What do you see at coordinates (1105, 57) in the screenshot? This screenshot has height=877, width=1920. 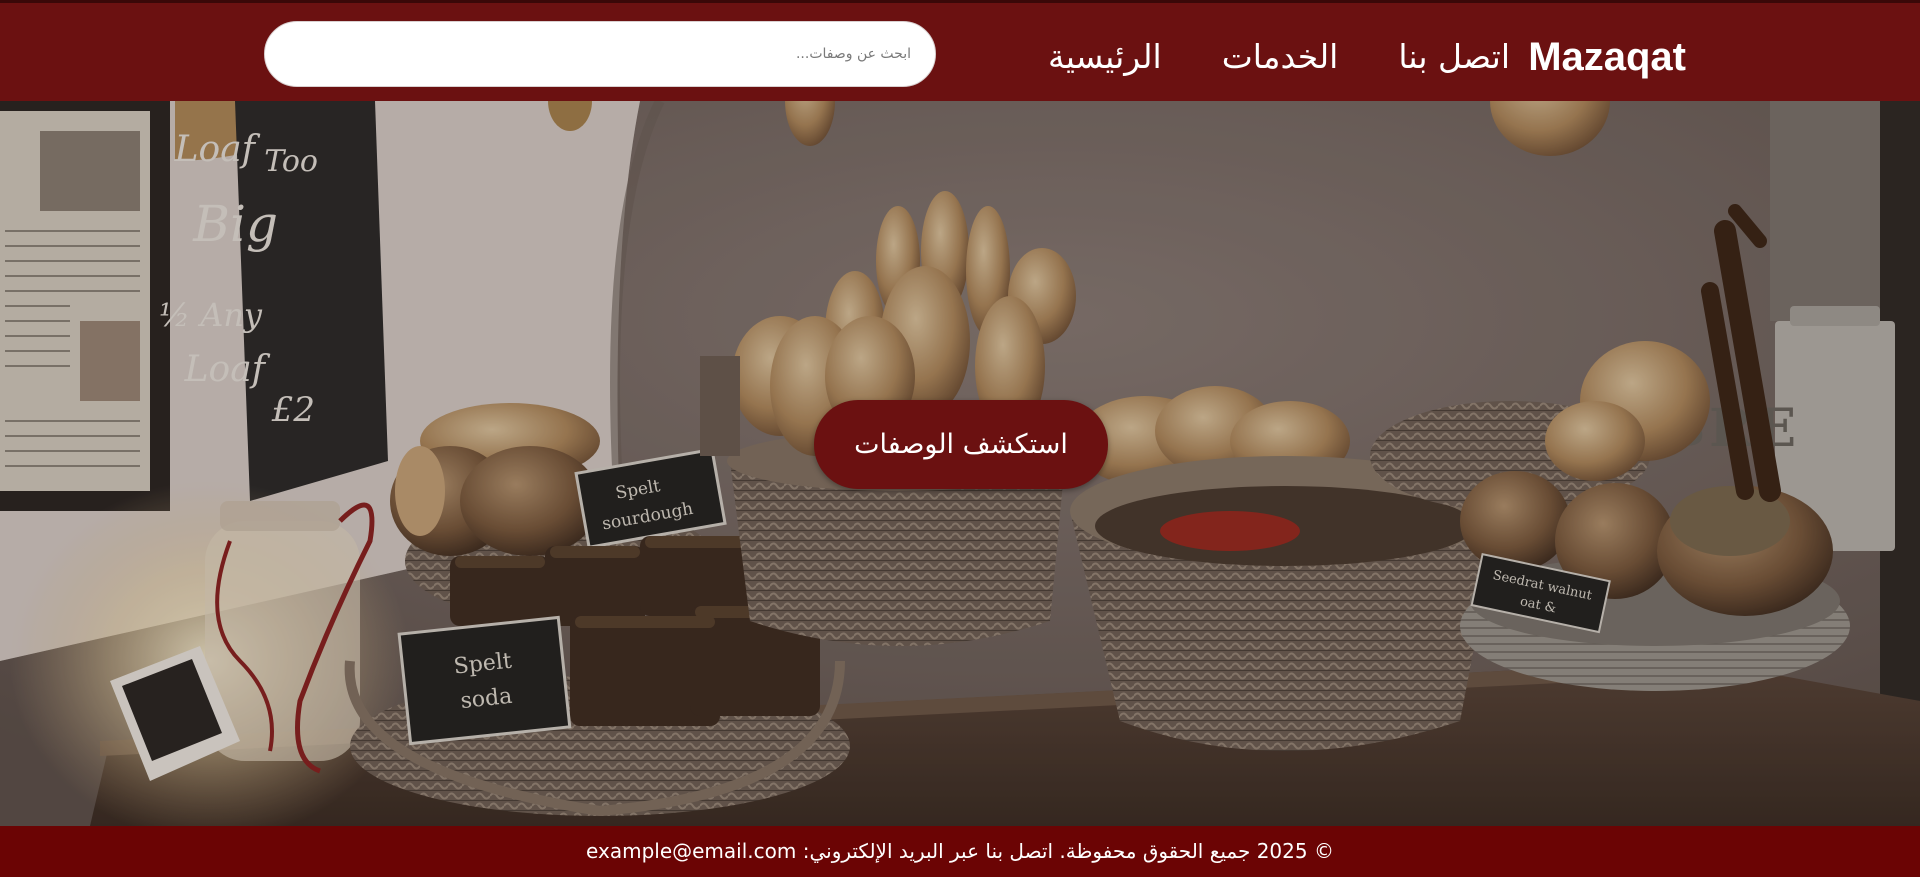 I see `nav-home-link: الرئيسية` at bounding box center [1105, 57].